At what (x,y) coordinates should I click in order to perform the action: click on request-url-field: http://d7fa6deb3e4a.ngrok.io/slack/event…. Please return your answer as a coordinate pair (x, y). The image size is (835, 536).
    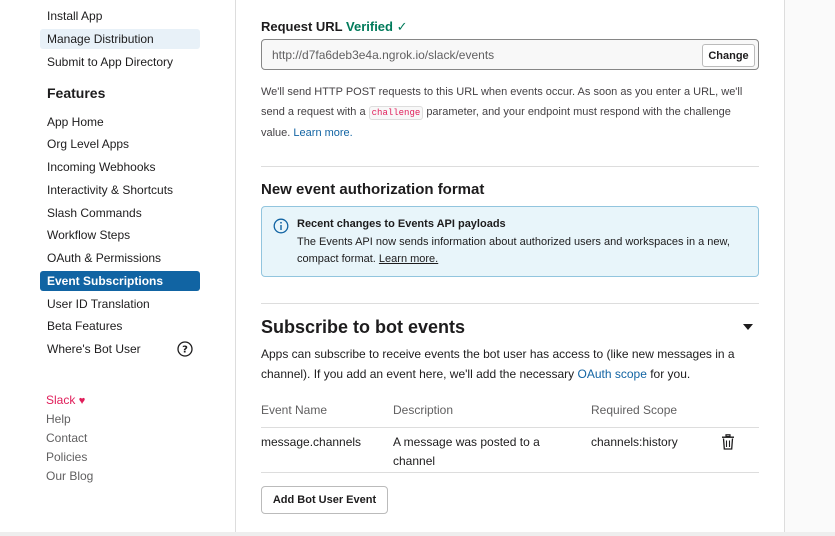
    Looking at the image, I should click on (510, 54).